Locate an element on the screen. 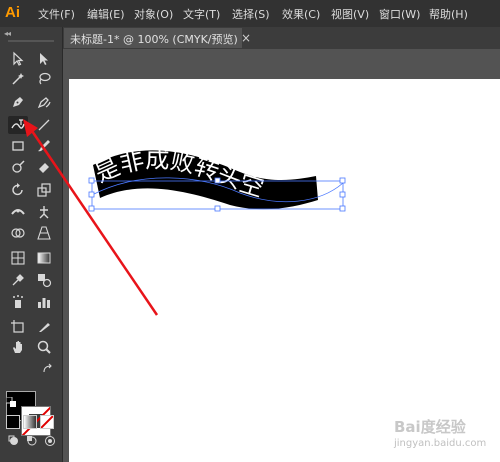 This screenshot has width=500, height=462. menu-window: 窗口(W) is located at coordinates (399, 14).